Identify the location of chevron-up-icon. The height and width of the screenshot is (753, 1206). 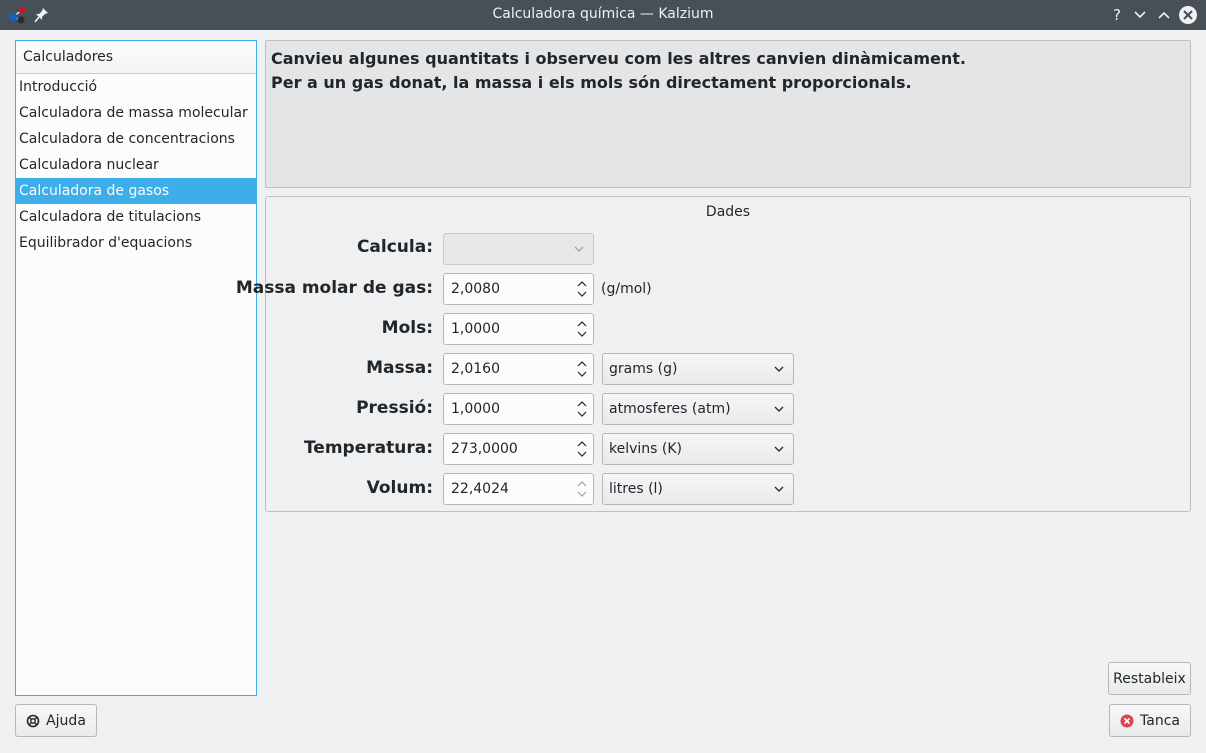
(1164, 15).